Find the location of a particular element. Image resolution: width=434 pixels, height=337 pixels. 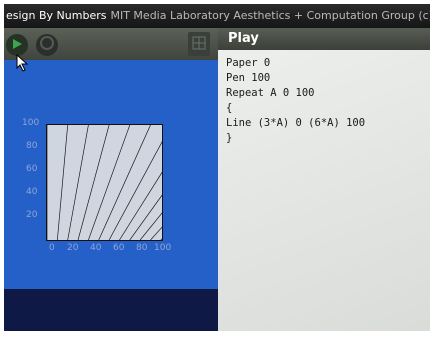

code-line: Paper 0 is located at coordinates (248, 63).